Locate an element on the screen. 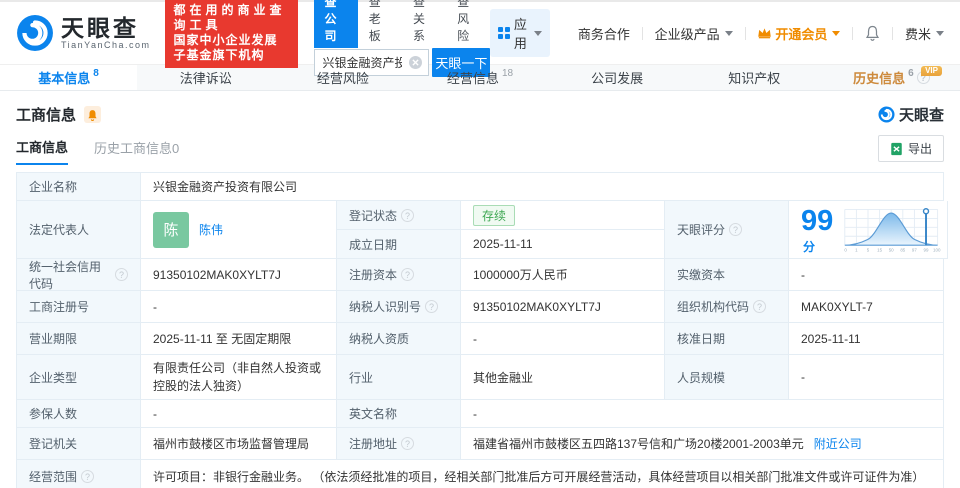  search-tab-risk: 查风险 is located at coordinates (468, 24).